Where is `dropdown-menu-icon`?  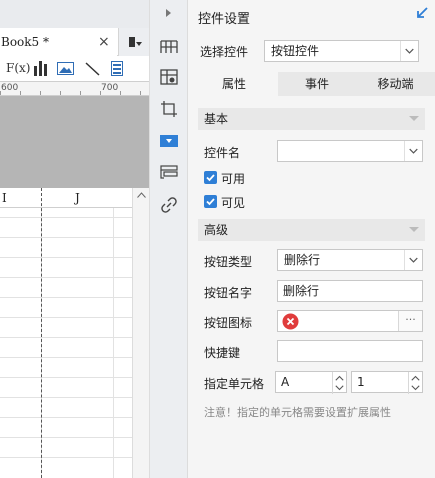 dropdown-menu-icon is located at coordinates (135, 42).